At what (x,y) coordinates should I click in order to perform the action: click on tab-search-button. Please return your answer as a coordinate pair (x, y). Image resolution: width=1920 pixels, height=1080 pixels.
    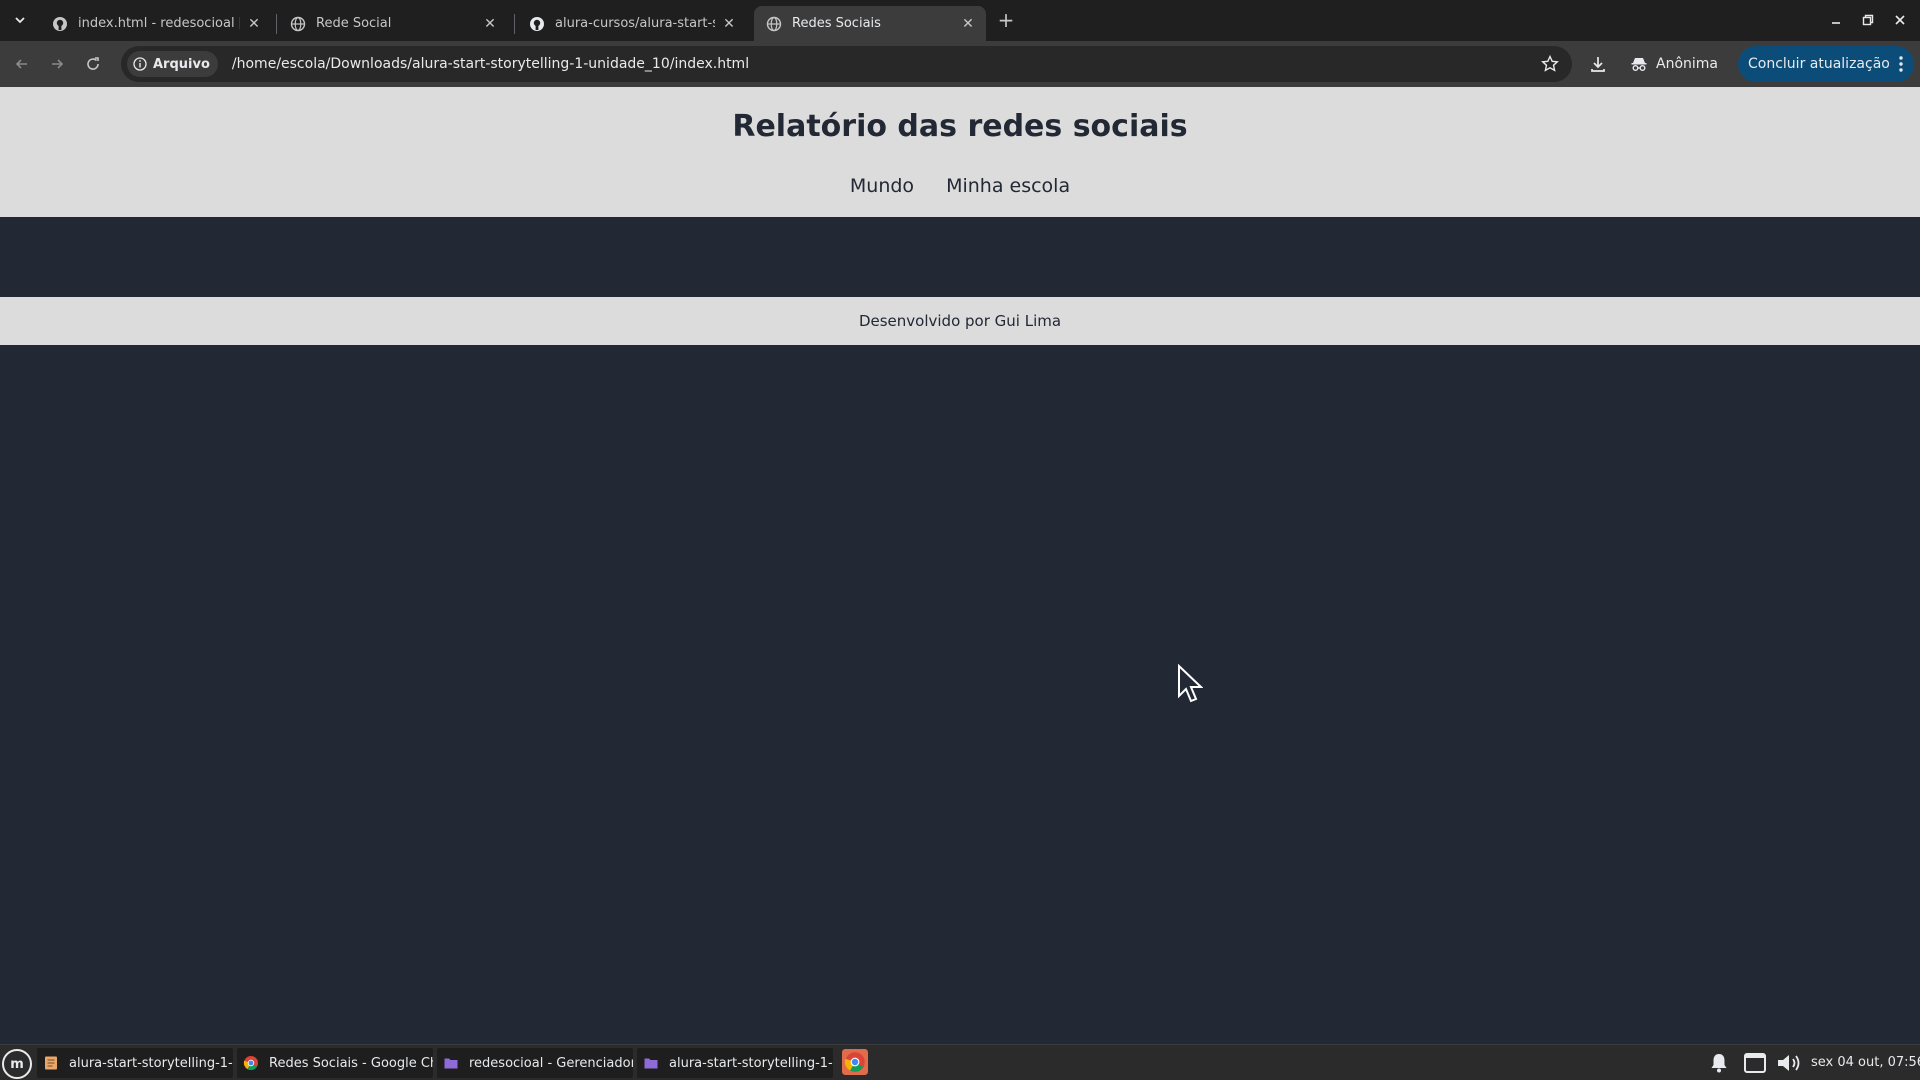
    Looking at the image, I should click on (20, 20).